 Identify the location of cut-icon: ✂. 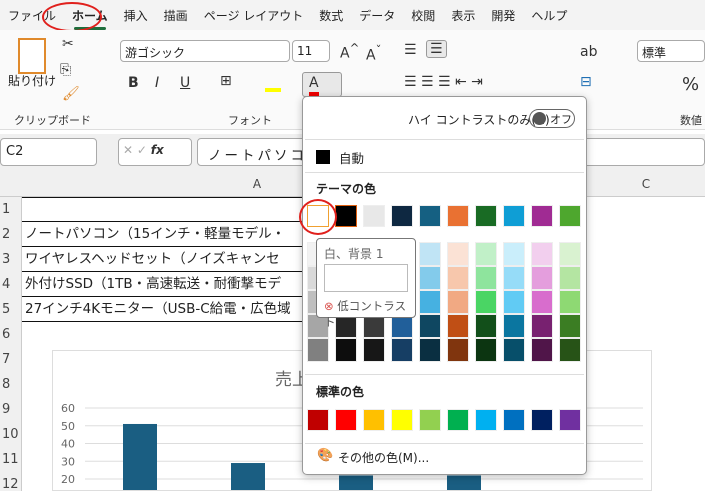
(68, 44).